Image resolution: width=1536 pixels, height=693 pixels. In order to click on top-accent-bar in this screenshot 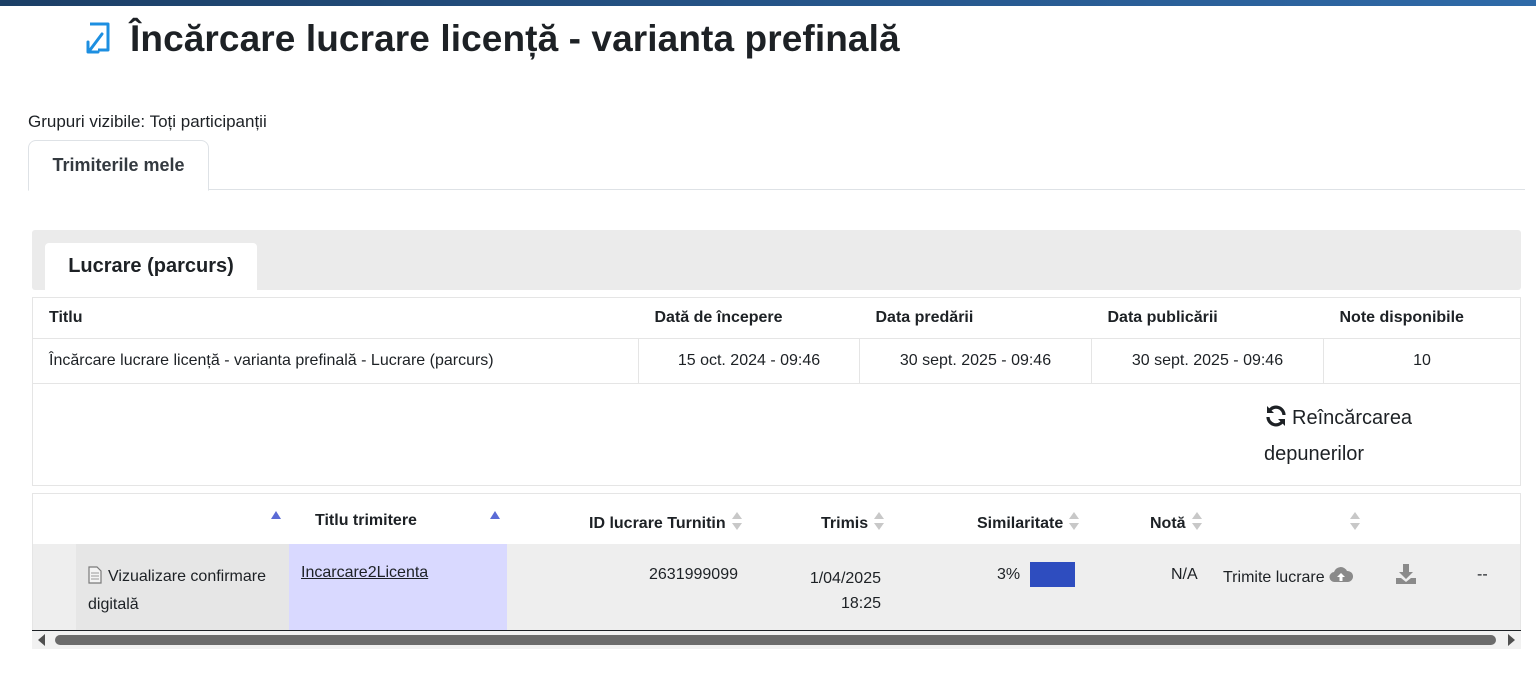, I will do `click(768, 3)`.